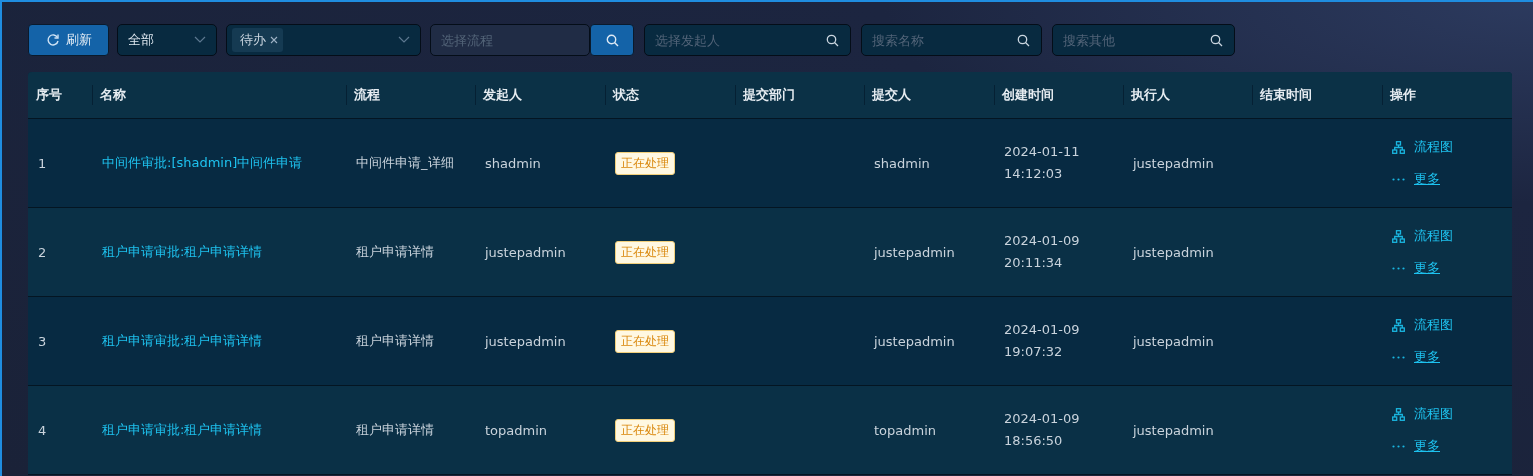 The height and width of the screenshot is (476, 1533). I want to click on column-header: 发起人, so click(502, 95).